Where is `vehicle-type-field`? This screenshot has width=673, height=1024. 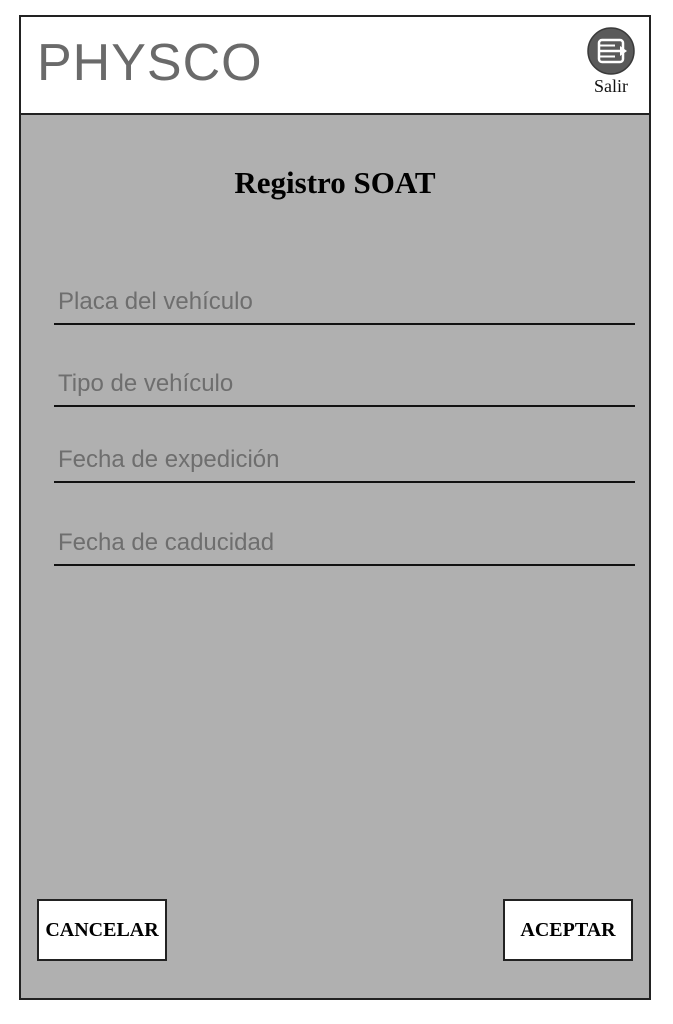
vehicle-type-field is located at coordinates (344, 386).